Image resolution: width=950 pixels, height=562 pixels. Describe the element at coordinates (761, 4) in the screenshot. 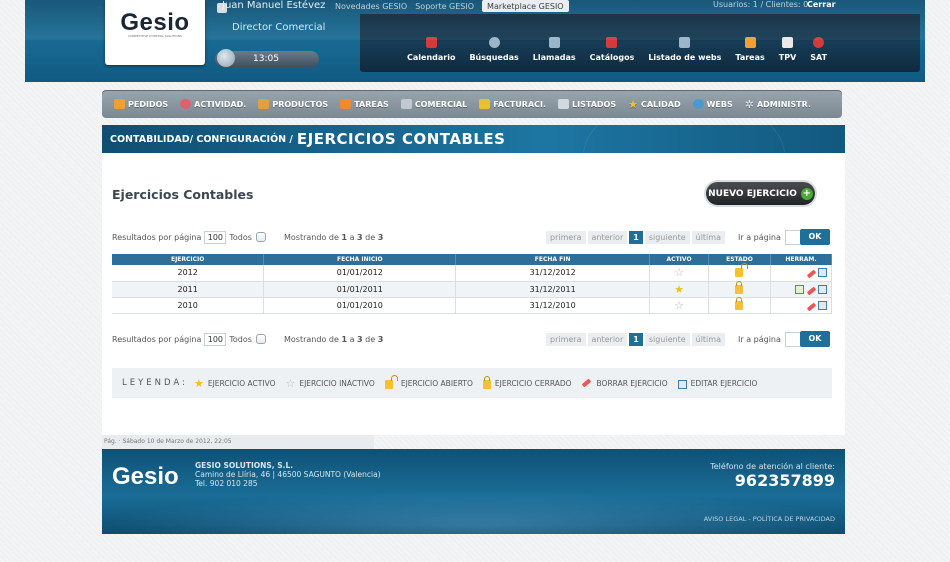

I see `users-info: Usuarios: 1 / Clientes: 0` at that location.